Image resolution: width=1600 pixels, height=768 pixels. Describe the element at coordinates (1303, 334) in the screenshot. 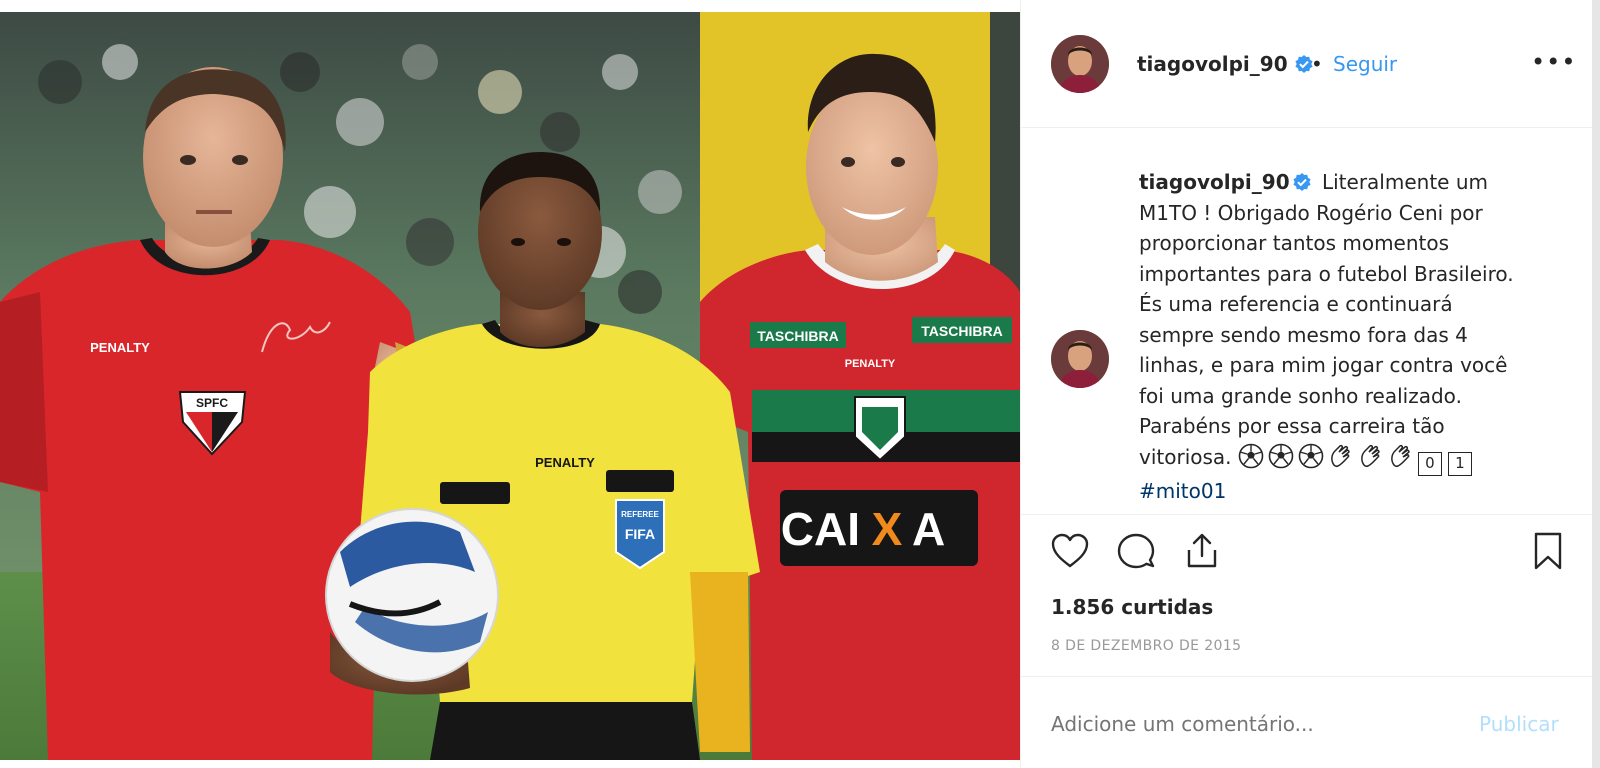

I see `caption-line: sempre sendo mesmo fora das 4` at that location.